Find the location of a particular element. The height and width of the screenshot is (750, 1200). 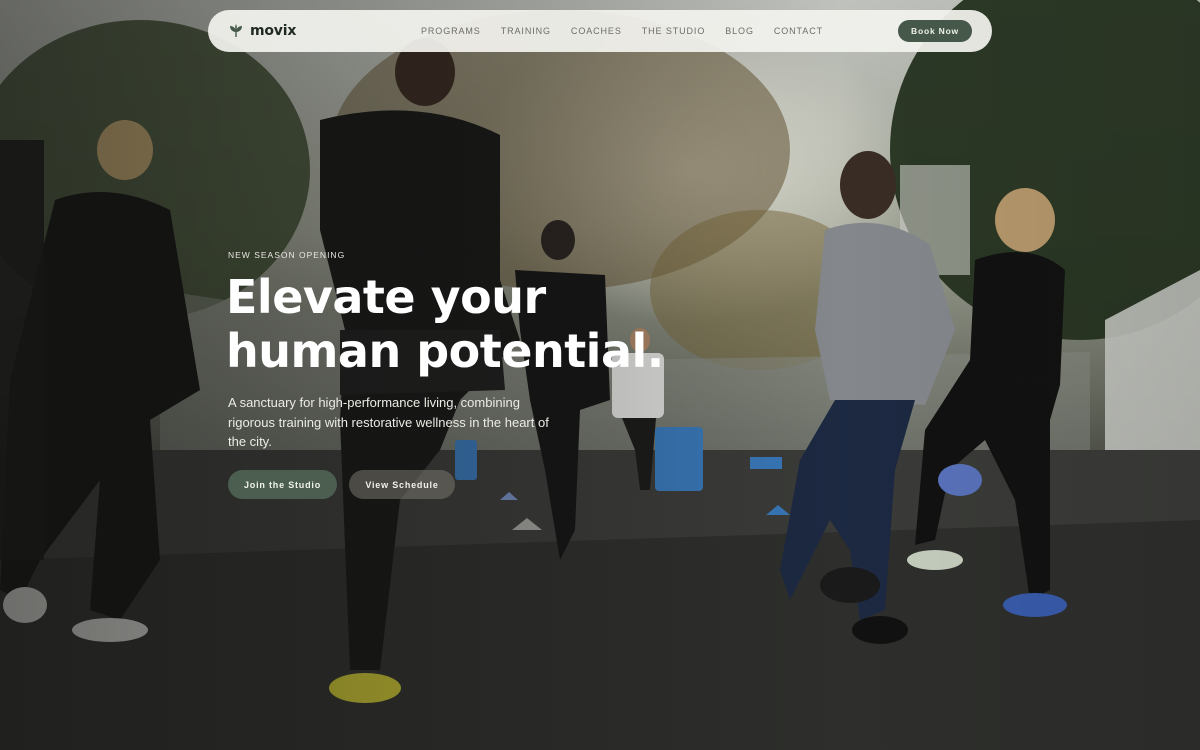

brand-logo: movix is located at coordinates (262, 31).